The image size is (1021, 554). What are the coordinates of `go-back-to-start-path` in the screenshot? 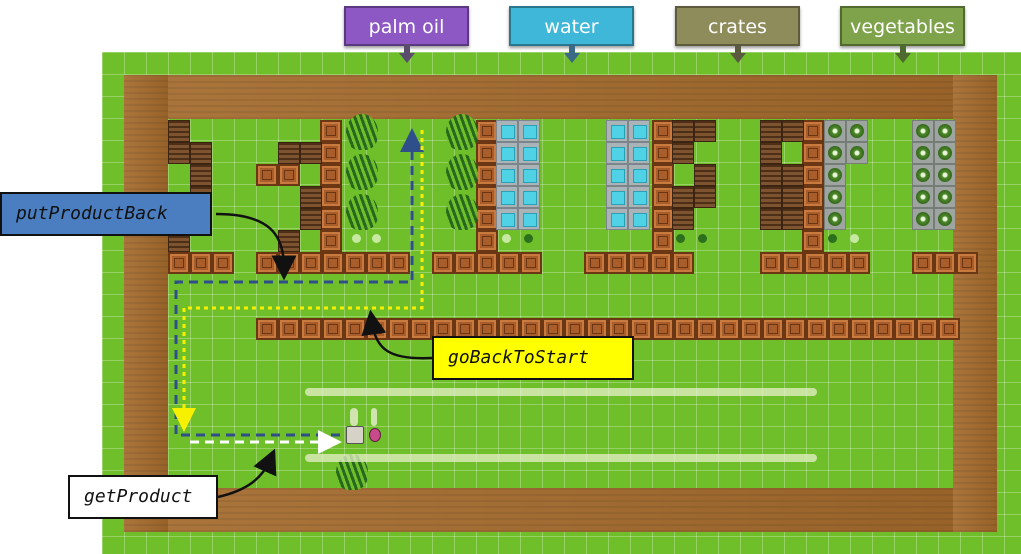 It's located at (298, 281).